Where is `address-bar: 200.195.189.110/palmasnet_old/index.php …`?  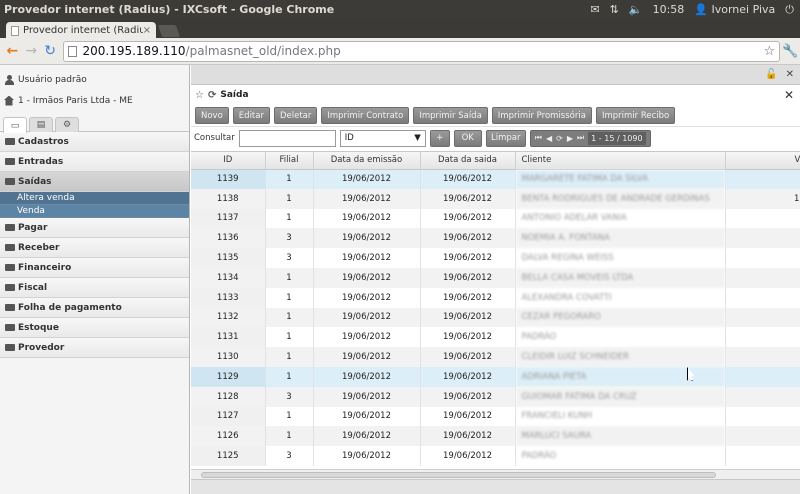
address-bar: 200.195.189.110/palmasnet_old/index.php … is located at coordinates (422, 51).